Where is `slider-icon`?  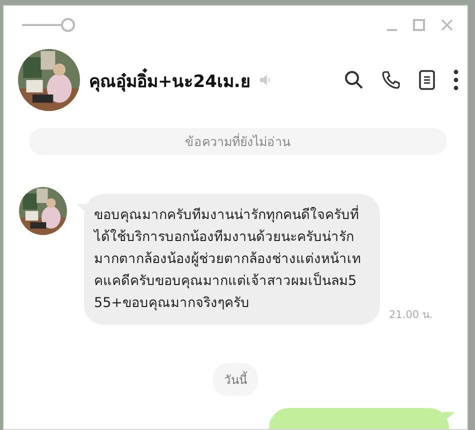 slider-icon is located at coordinates (49, 25).